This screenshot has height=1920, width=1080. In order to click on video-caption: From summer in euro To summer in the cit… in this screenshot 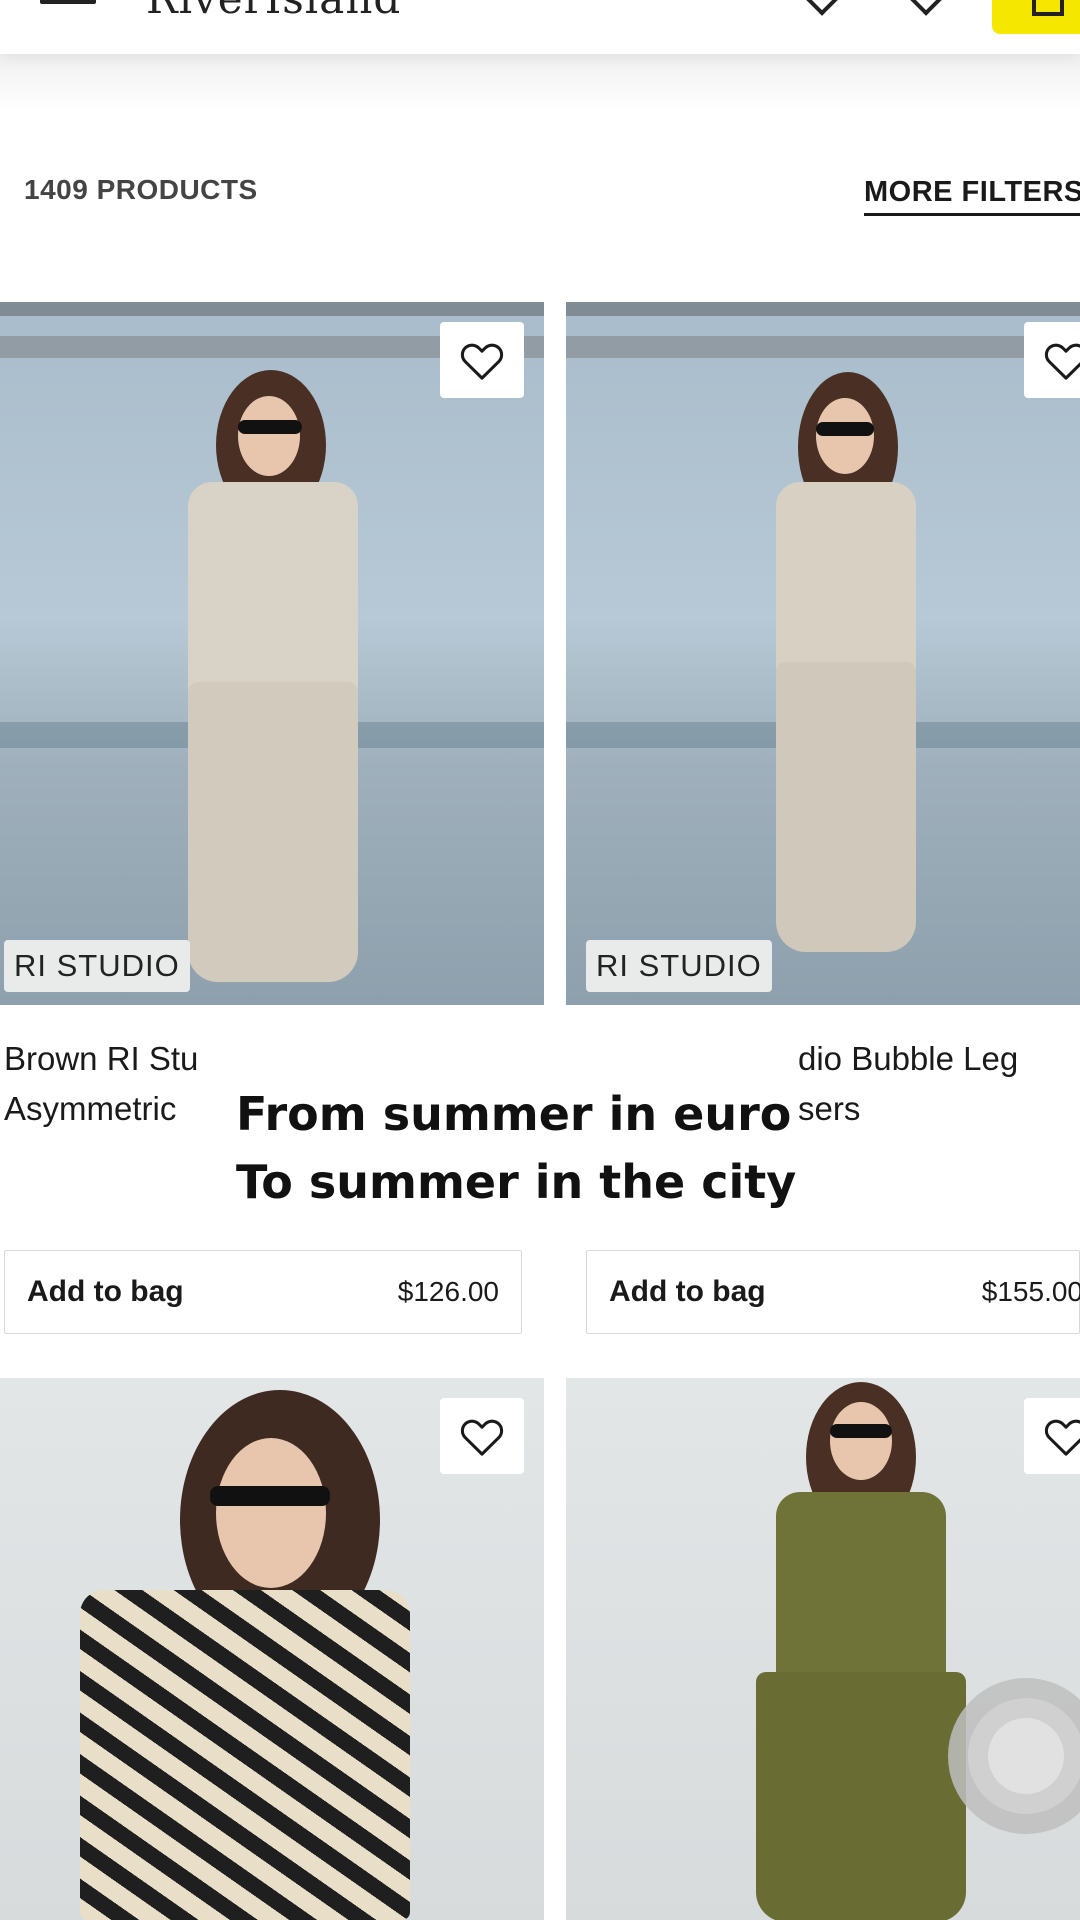, I will do `click(504, 1148)`.